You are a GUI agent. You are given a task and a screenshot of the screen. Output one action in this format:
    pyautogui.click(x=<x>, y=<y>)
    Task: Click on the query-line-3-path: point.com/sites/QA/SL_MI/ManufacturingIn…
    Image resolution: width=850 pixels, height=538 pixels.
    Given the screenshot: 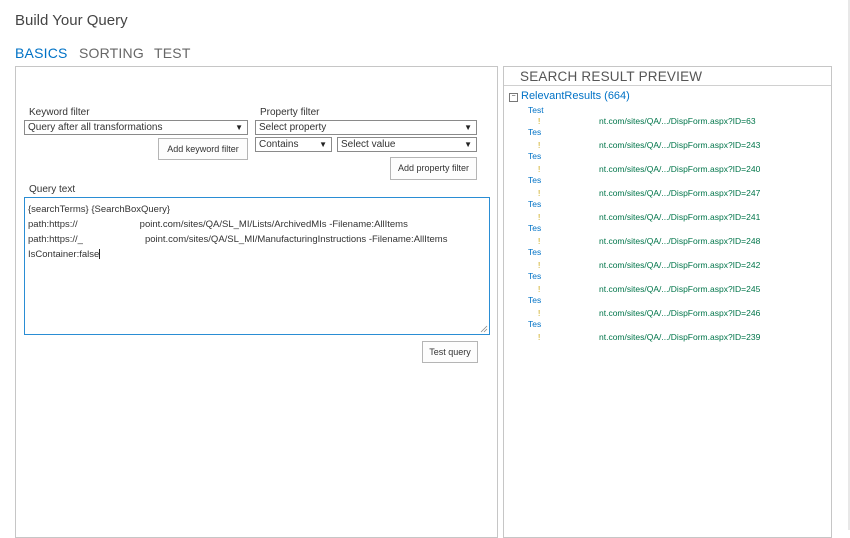 What is the action you would take?
    pyautogui.click(x=296, y=239)
    